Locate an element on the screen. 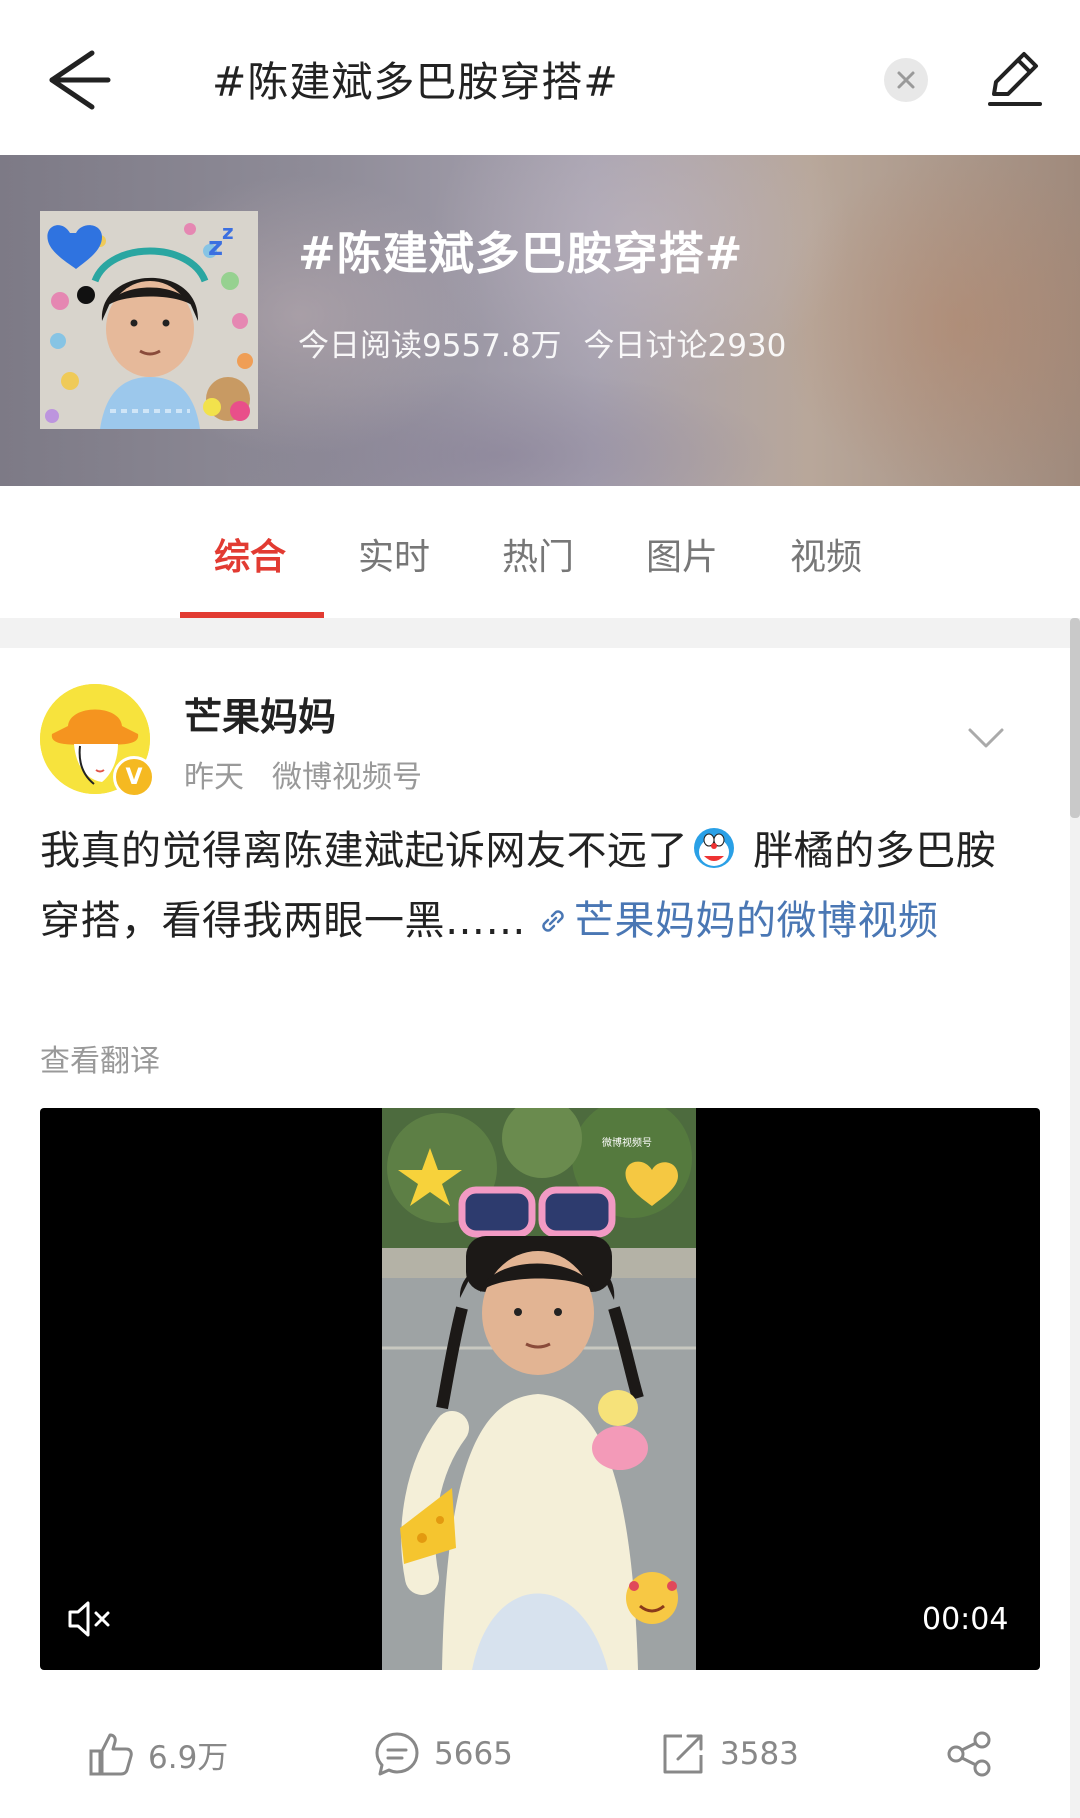 The image size is (1080, 1818). repost-icon is located at coordinates (683, 1754).